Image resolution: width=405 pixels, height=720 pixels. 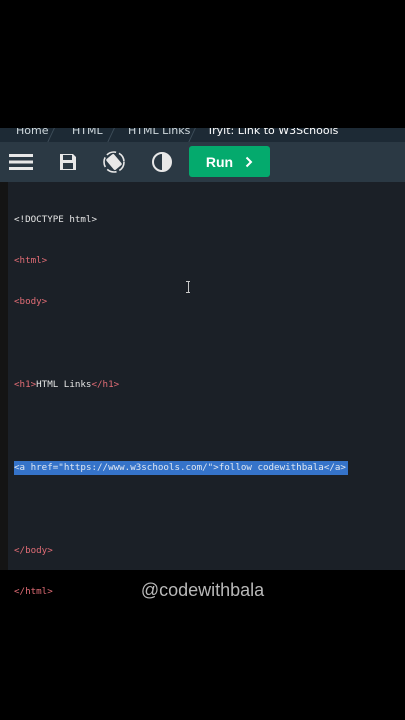 What do you see at coordinates (33, 550) in the screenshot?
I see `body-close-tag: </body>` at bounding box center [33, 550].